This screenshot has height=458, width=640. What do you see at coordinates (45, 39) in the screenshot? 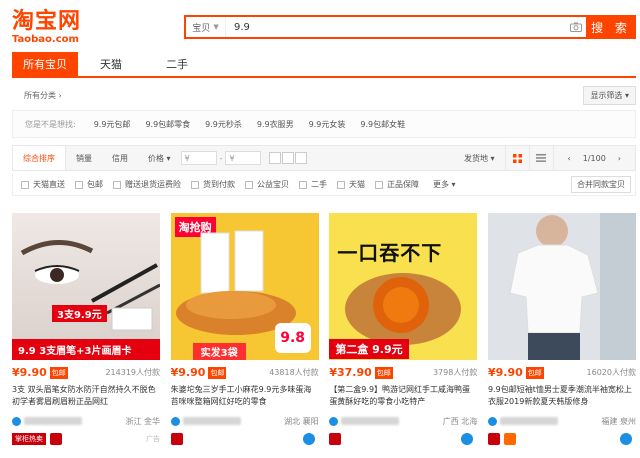
I see `logo-domain: Taobao.com` at bounding box center [45, 39].